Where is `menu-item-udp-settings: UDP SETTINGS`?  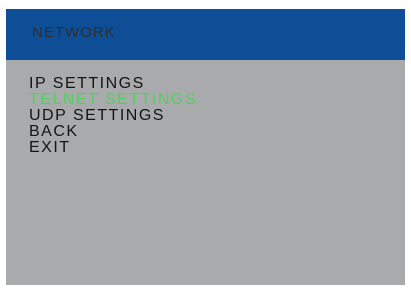 menu-item-udp-settings: UDP SETTINGS is located at coordinates (113, 116).